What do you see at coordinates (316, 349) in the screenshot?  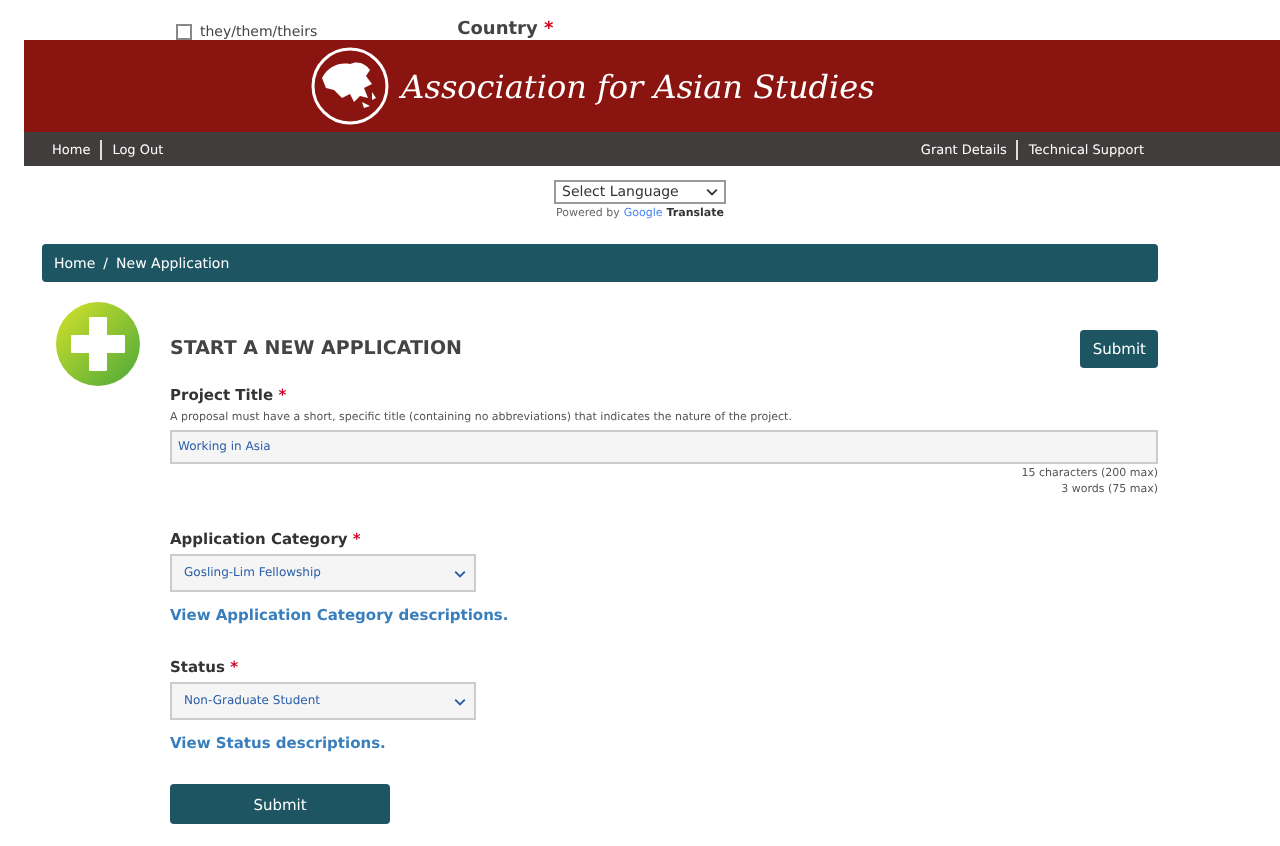 I see `page-heading: START A NEW APPLICATION` at bounding box center [316, 349].